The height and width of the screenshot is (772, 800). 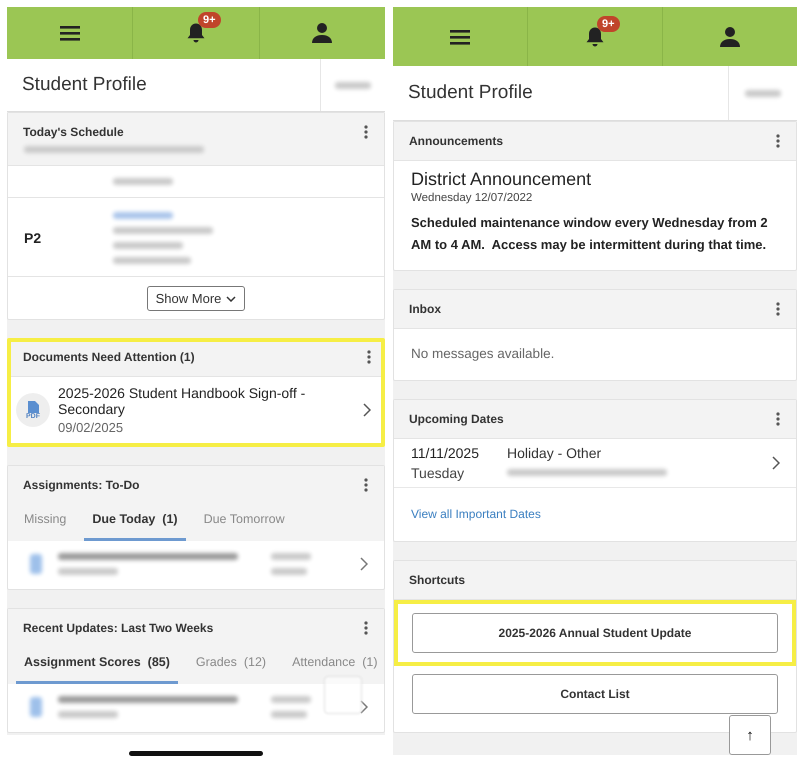 I want to click on event-day: Tuesday, so click(x=445, y=473).